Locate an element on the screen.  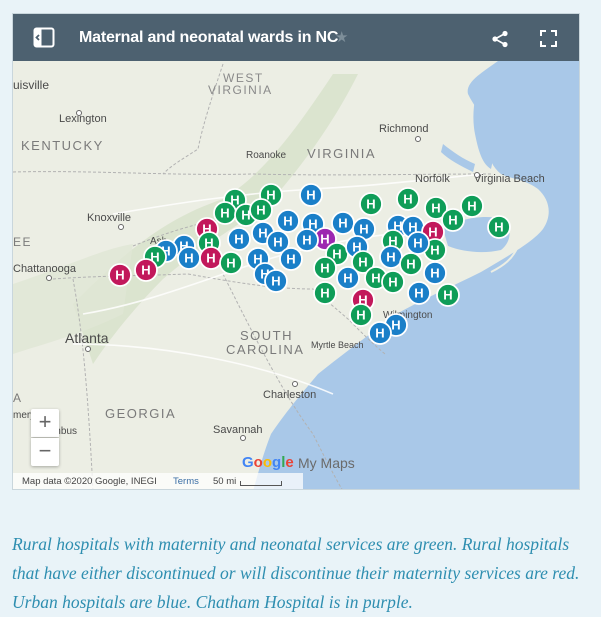
zoom-out-button: − is located at coordinates (45, 452).